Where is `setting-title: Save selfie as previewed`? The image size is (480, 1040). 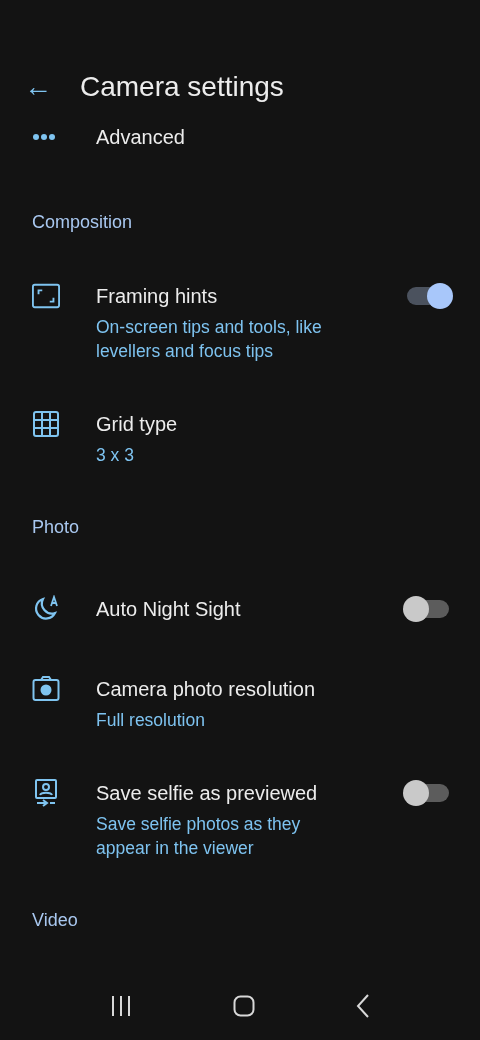 setting-title: Save selfie as previewed is located at coordinates (251, 793).